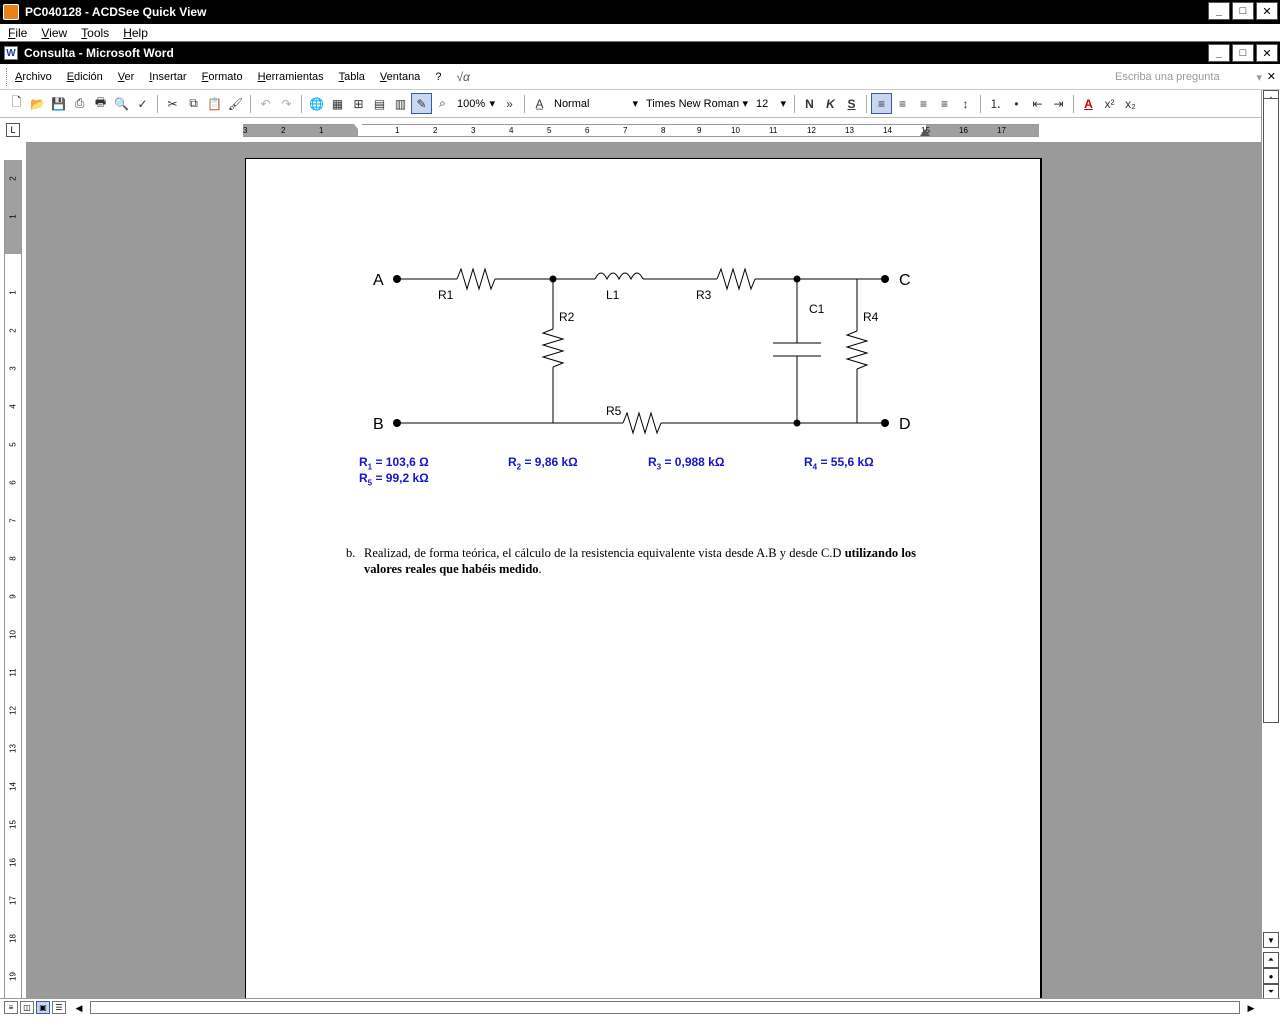 This screenshot has height=1024, width=1280. Describe the element at coordinates (358, 103) in the screenshot. I see `insert-table-icon: ⊞` at that location.